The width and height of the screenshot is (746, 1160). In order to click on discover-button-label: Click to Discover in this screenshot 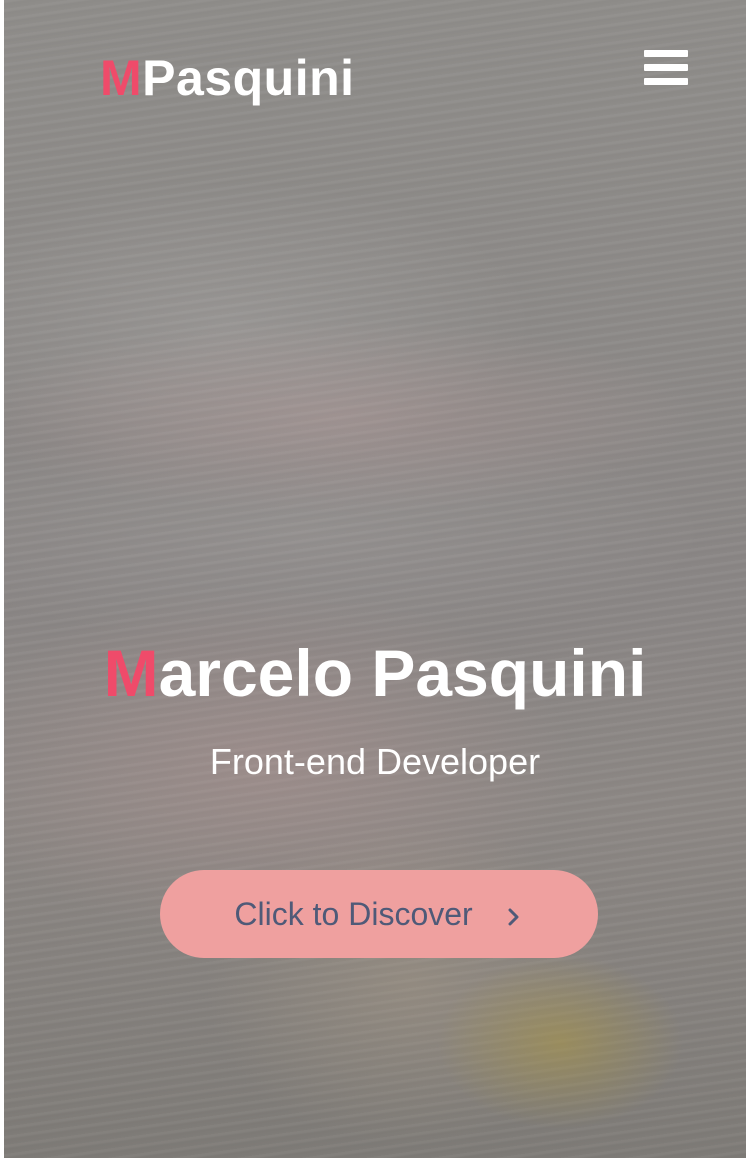, I will do `click(353, 914)`.